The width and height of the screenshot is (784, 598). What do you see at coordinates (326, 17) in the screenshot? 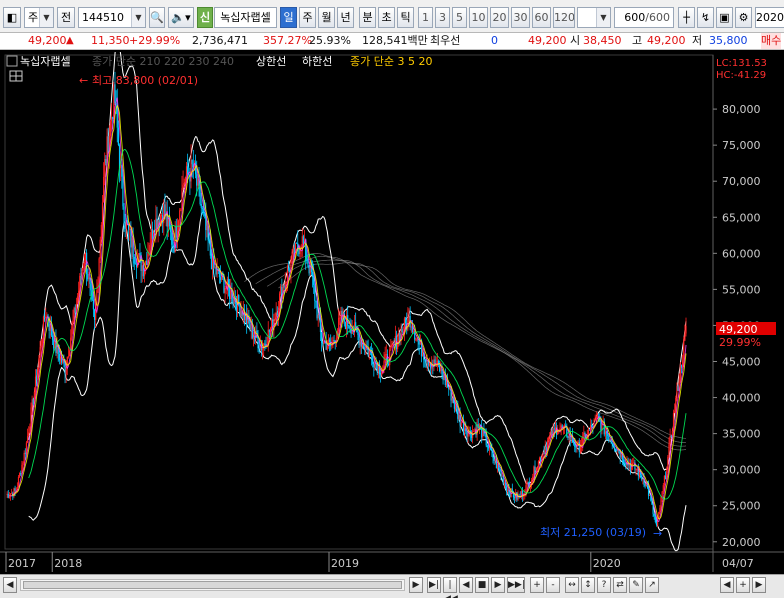
I see `tab-month: 월` at bounding box center [326, 17].